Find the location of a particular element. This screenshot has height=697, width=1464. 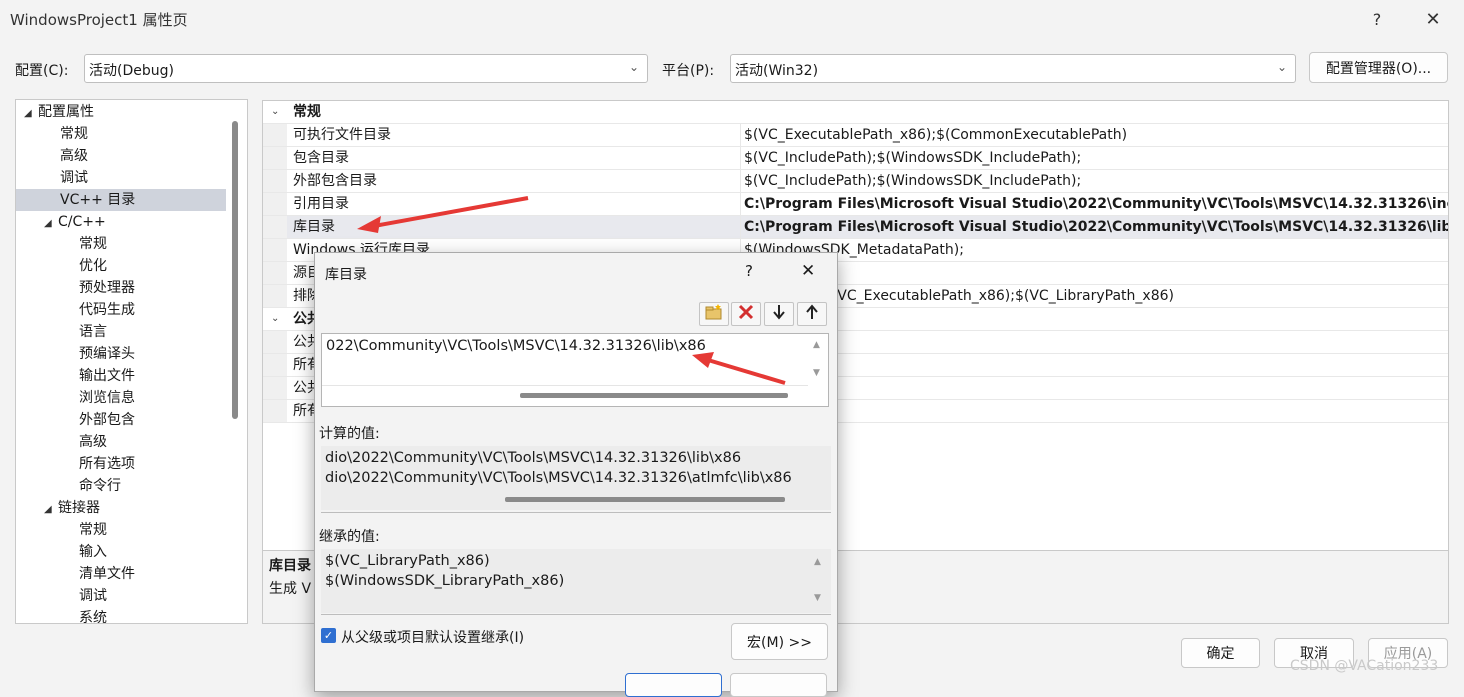

annotation-arrows is located at coordinates (571, 290).